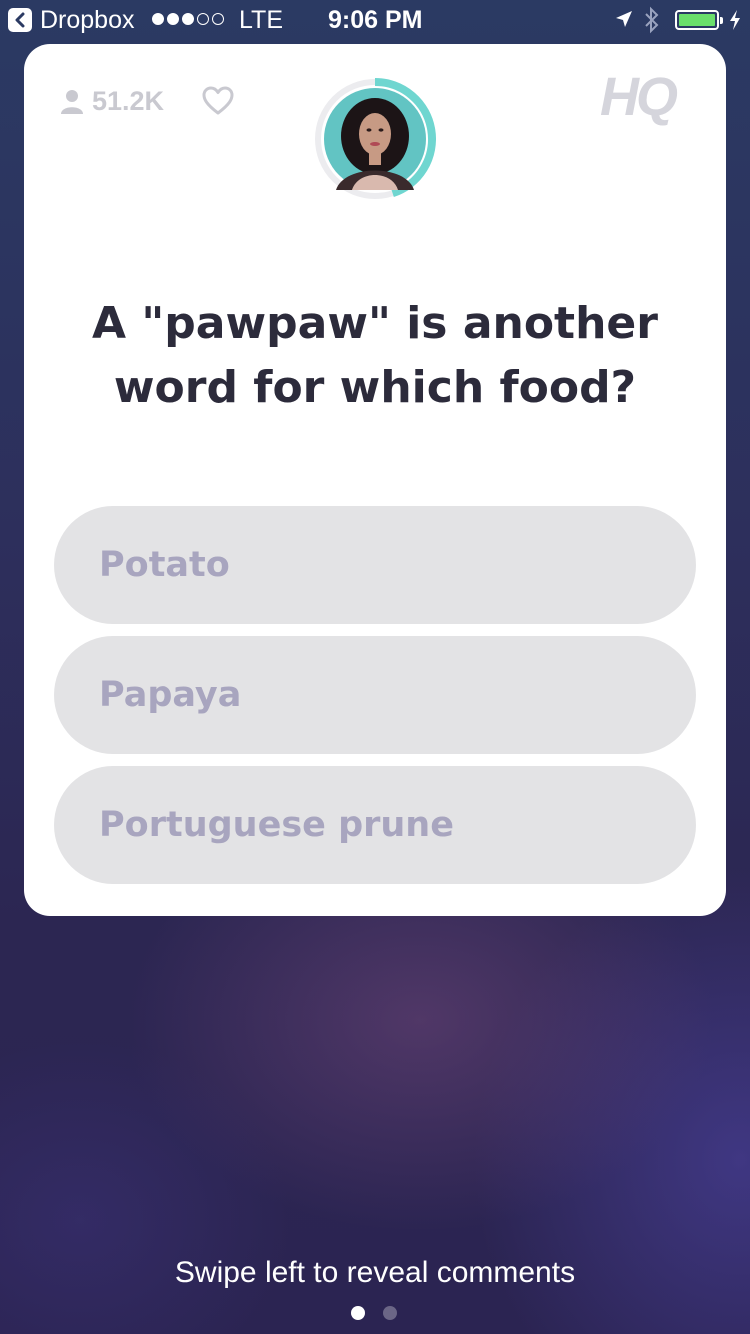  I want to click on clock: 9:06 PM, so click(375, 20).